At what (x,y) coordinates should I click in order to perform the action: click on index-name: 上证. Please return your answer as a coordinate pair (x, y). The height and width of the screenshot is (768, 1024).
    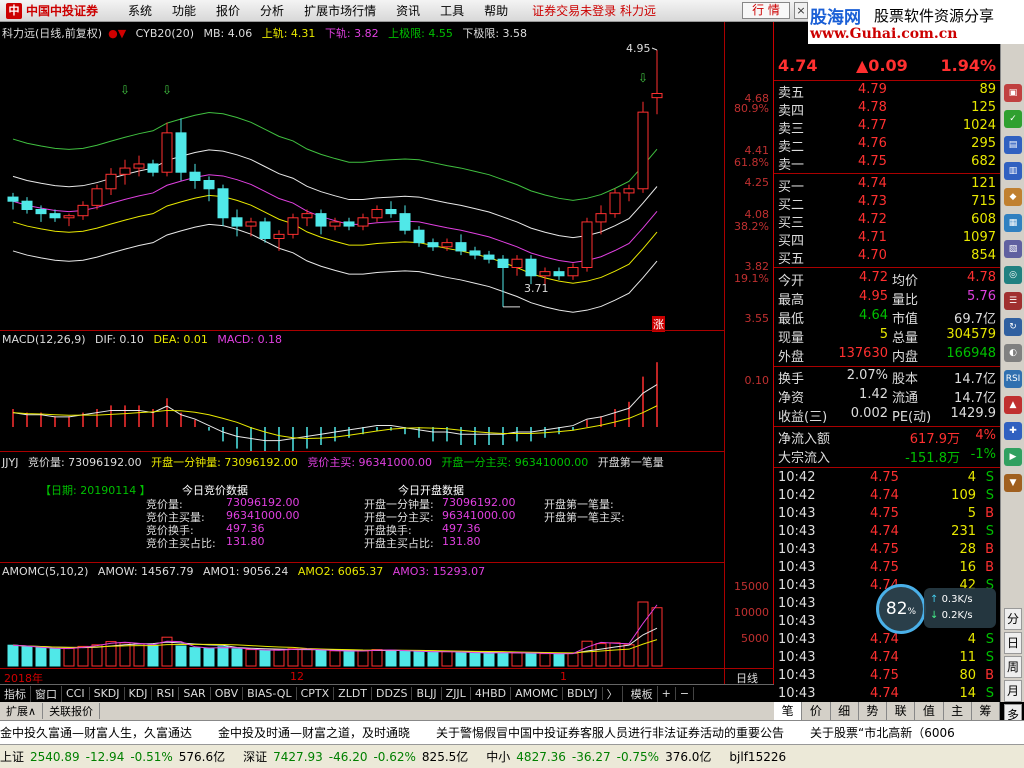
    Looking at the image, I should click on (12, 756).